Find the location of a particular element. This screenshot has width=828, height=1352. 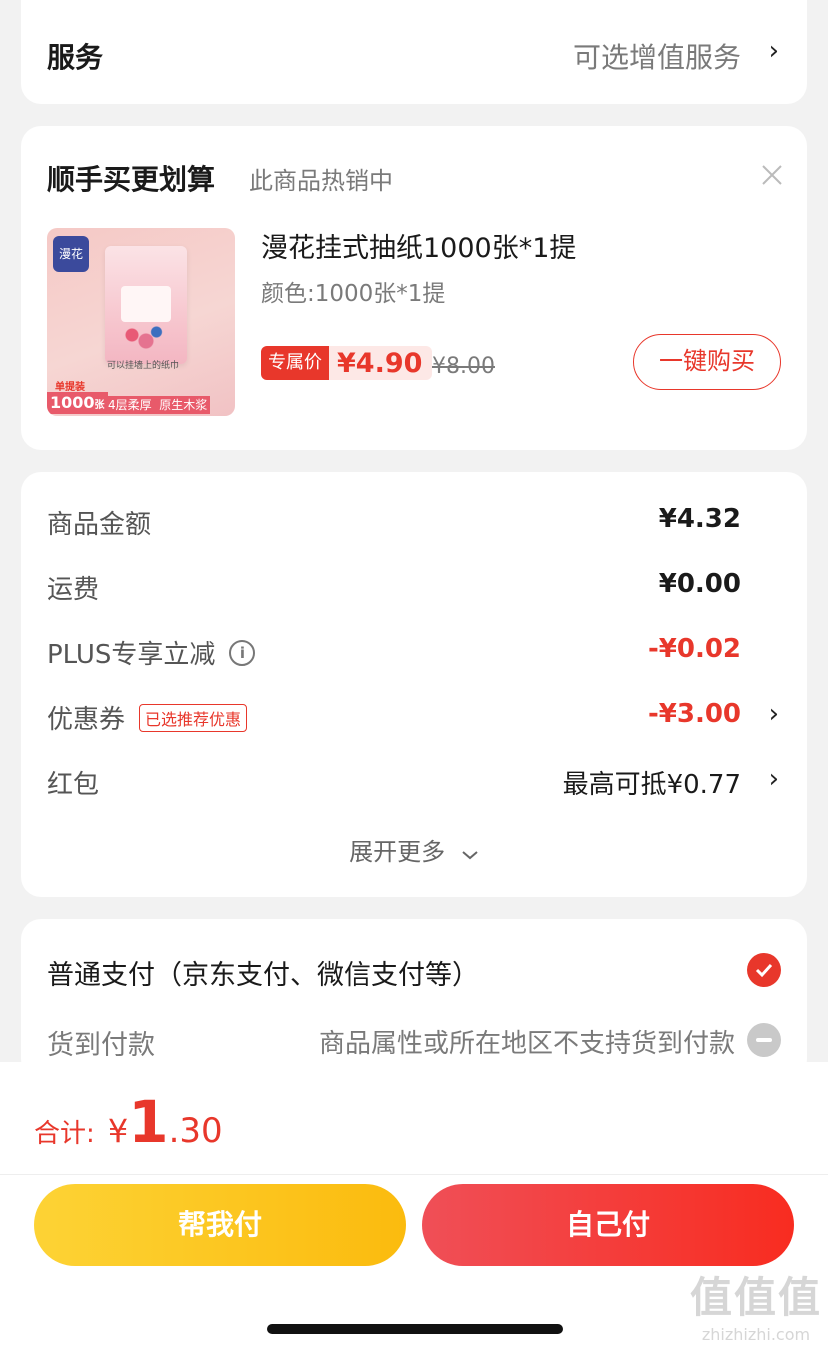

expand-more-label: 展开更多 is located at coordinates (397, 852).